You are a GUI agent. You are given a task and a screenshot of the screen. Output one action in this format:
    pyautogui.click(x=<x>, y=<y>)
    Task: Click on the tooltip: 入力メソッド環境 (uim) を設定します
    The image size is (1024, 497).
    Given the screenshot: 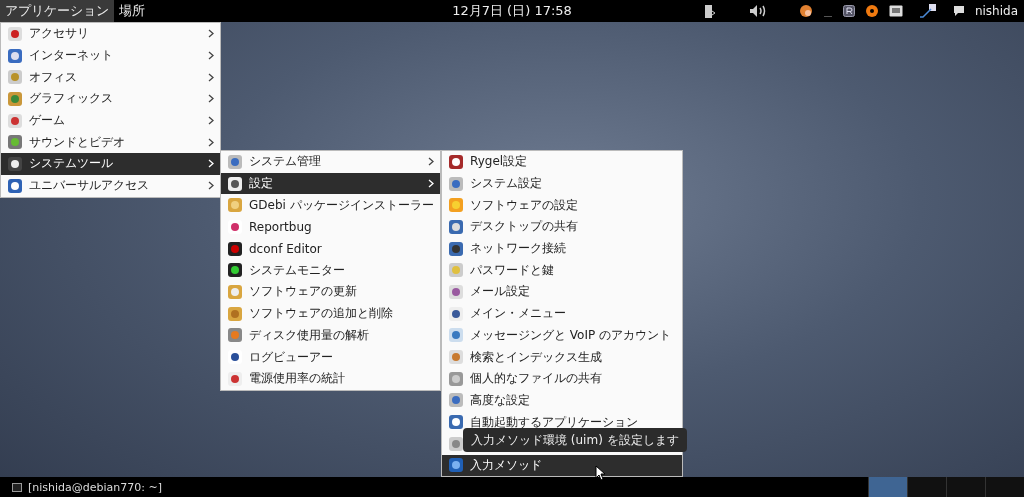 What is the action you would take?
    pyautogui.click(x=575, y=440)
    